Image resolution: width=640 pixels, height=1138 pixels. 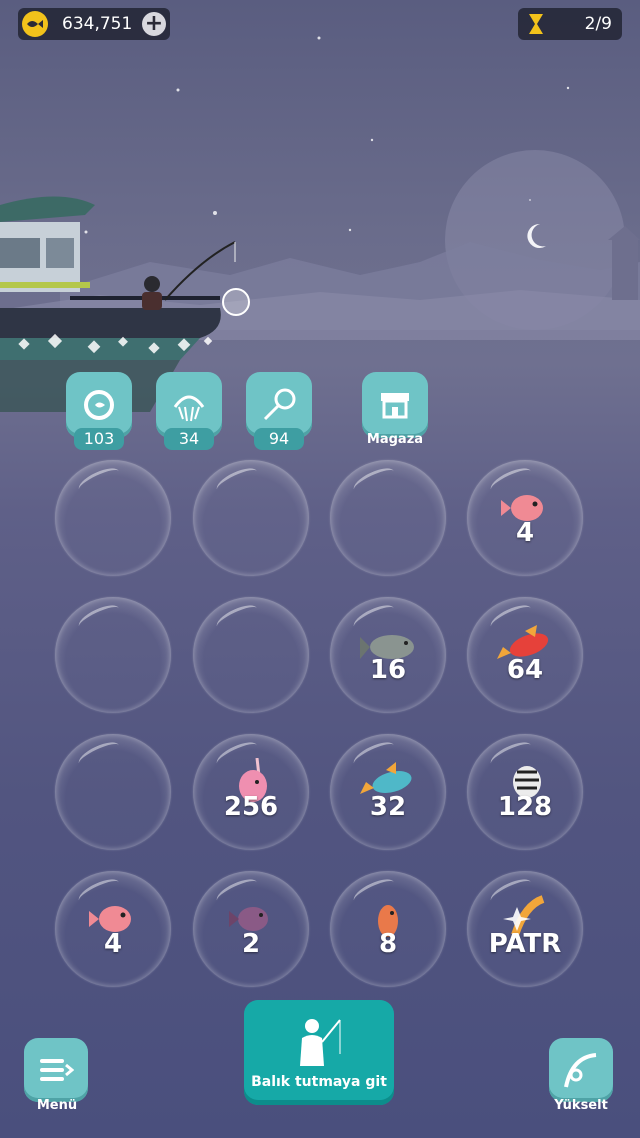 What do you see at coordinates (251, 944) in the screenshot?
I see `fish-level-label: 2` at bounding box center [251, 944].